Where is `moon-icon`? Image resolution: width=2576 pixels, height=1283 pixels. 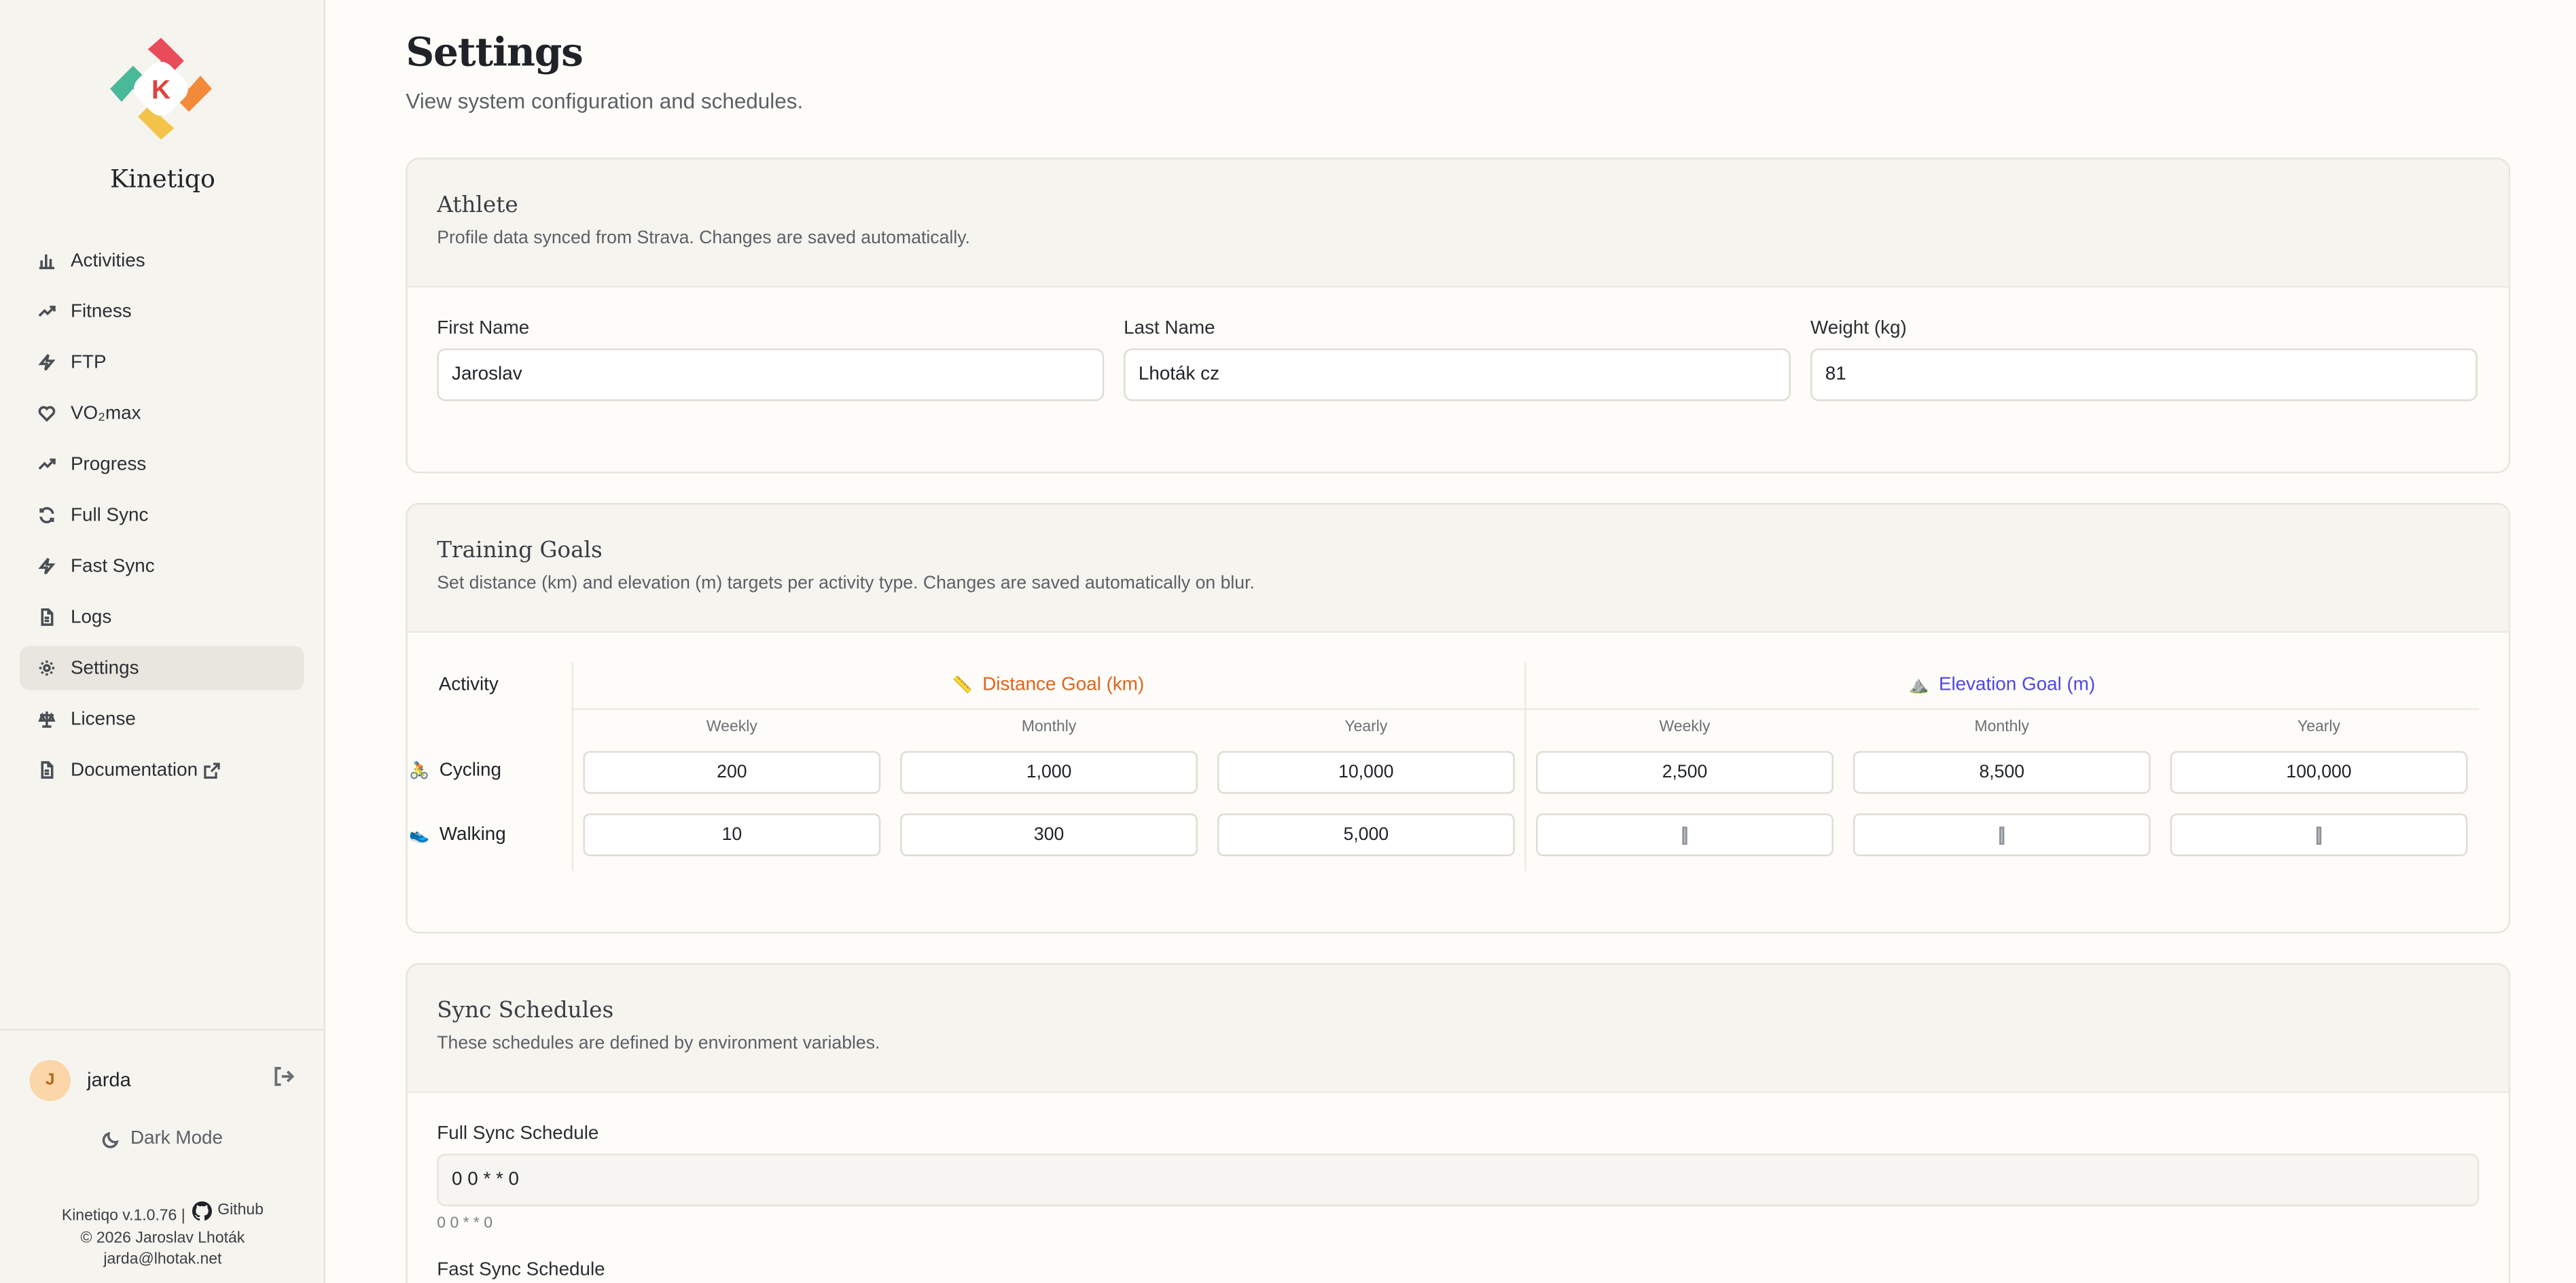
moon-icon is located at coordinates (111, 1140).